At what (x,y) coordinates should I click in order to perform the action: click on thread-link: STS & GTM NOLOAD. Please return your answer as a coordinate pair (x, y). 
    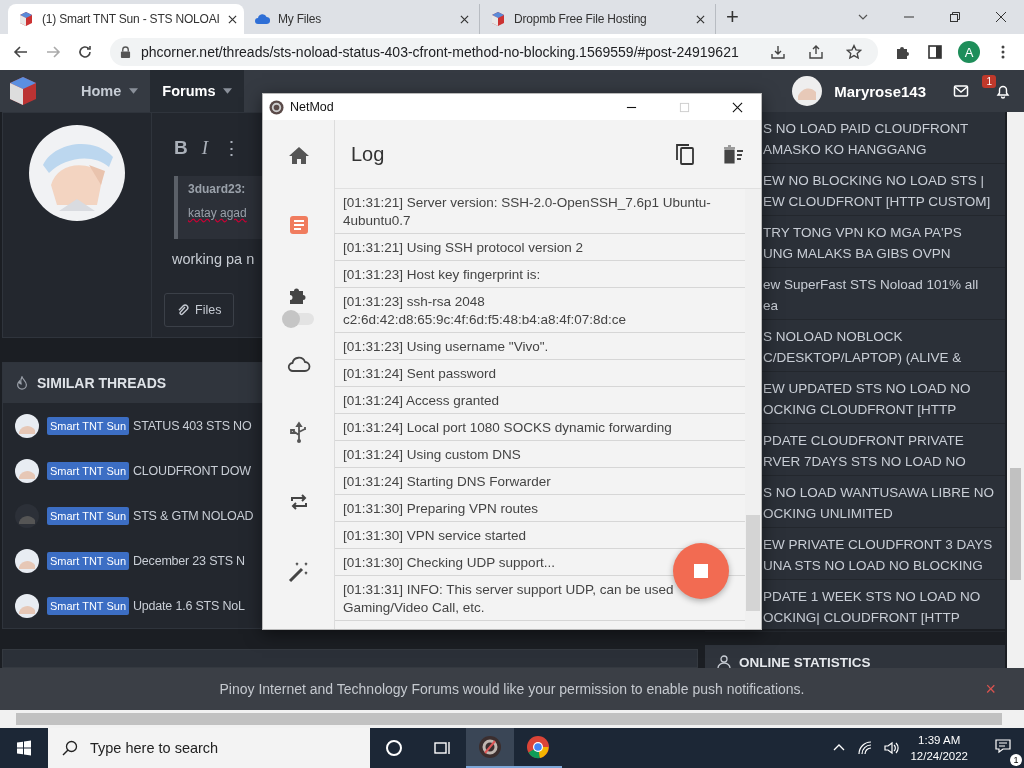
    Looking at the image, I should click on (193, 515).